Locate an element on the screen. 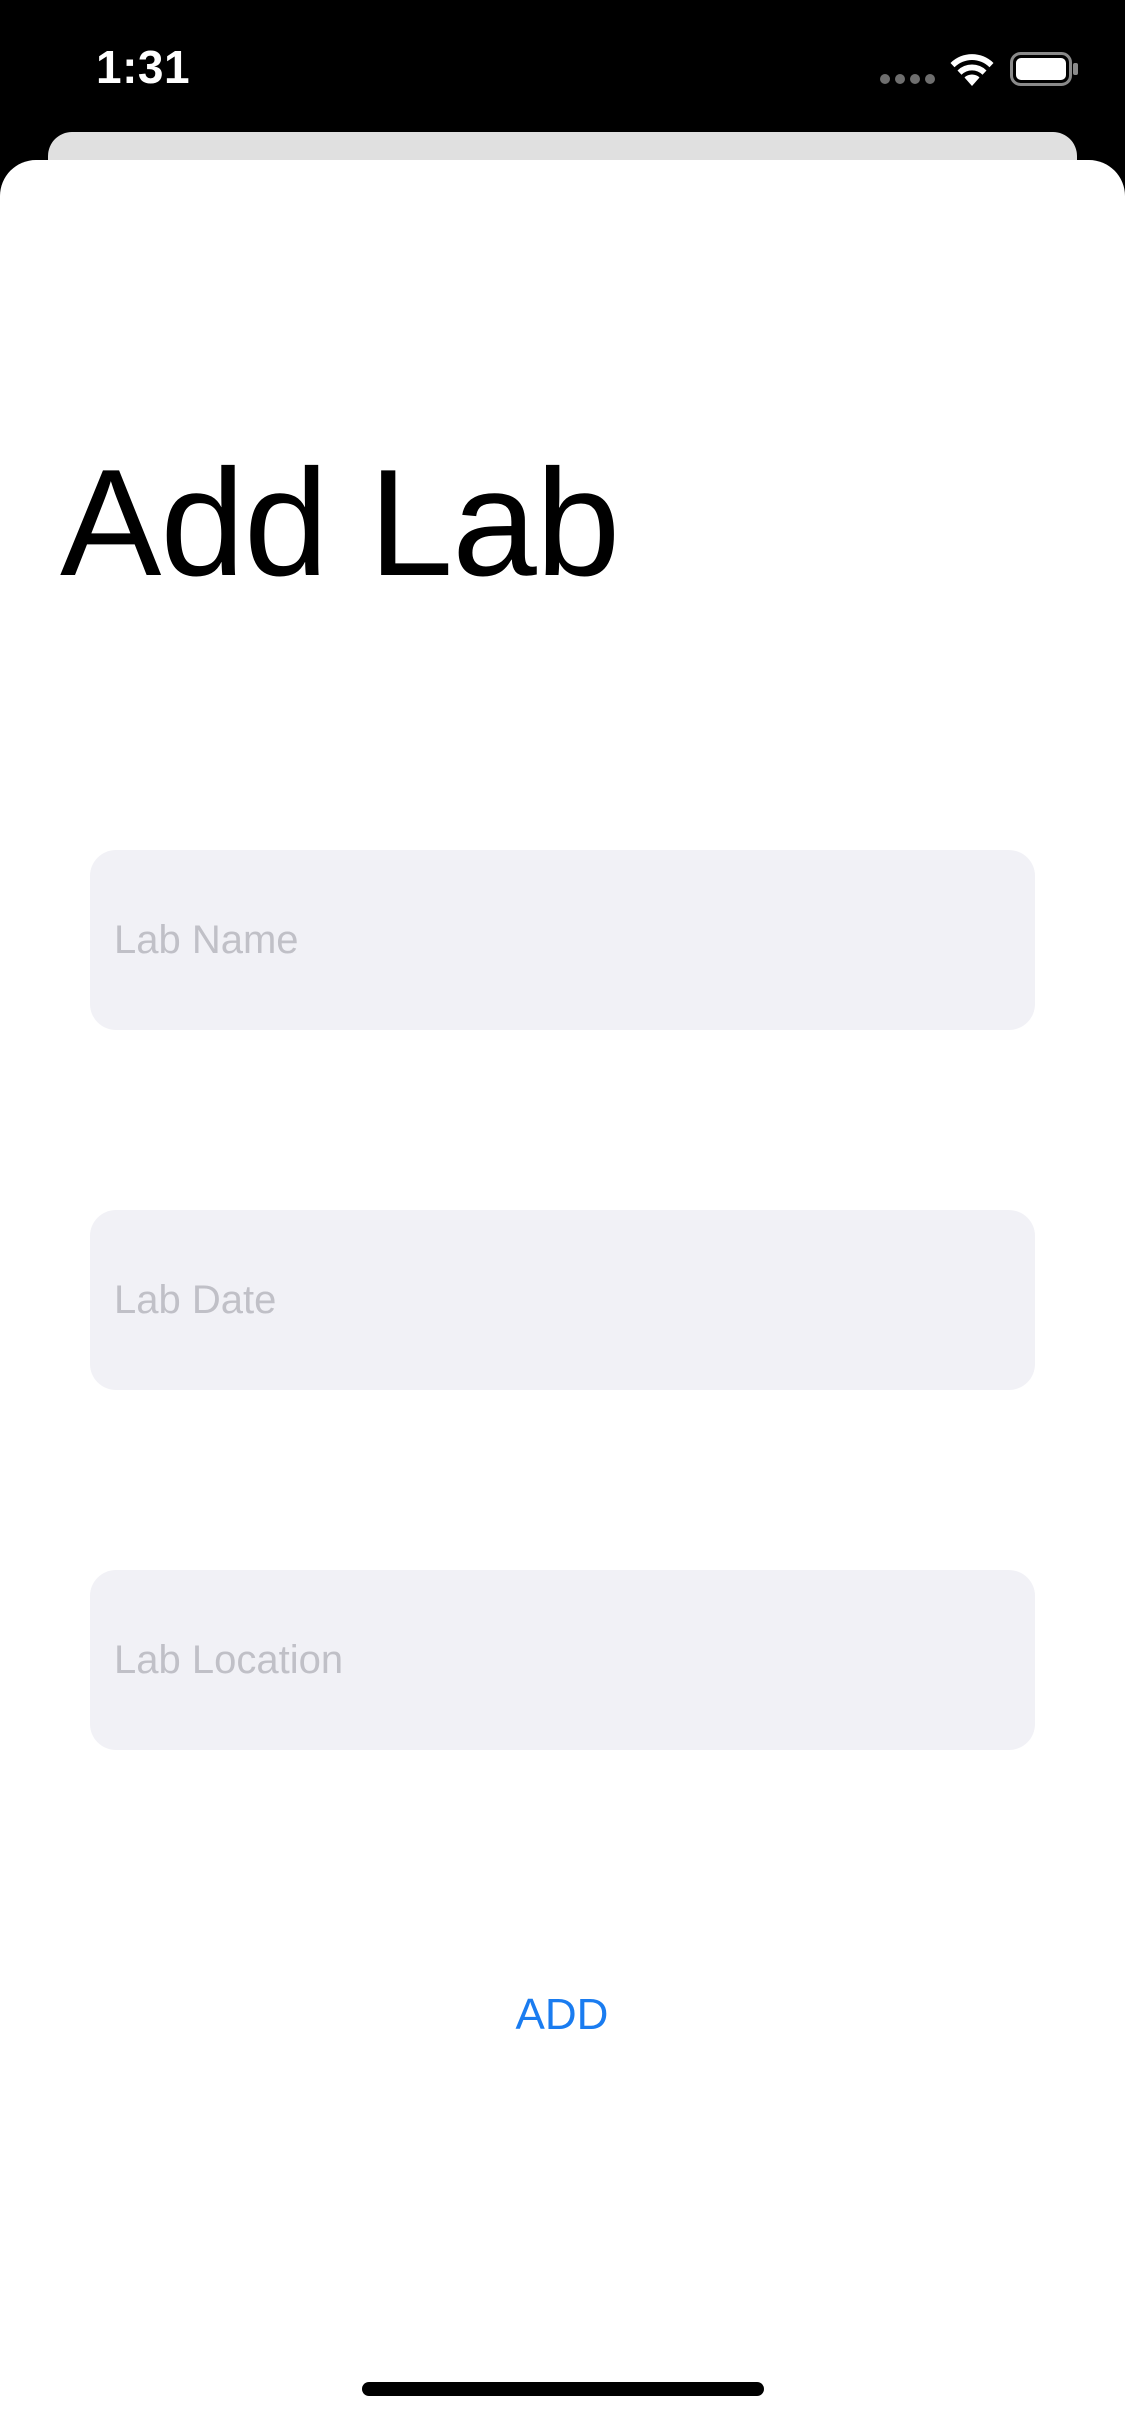  lab-date-input is located at coordinates (562, 1300).